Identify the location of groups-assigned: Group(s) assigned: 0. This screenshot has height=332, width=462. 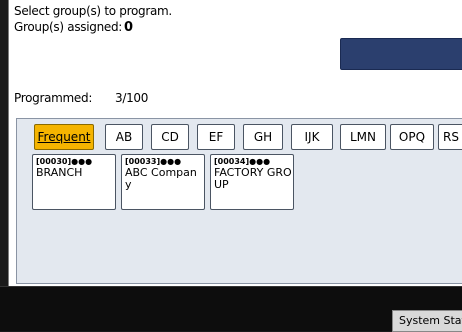
(73, 27).